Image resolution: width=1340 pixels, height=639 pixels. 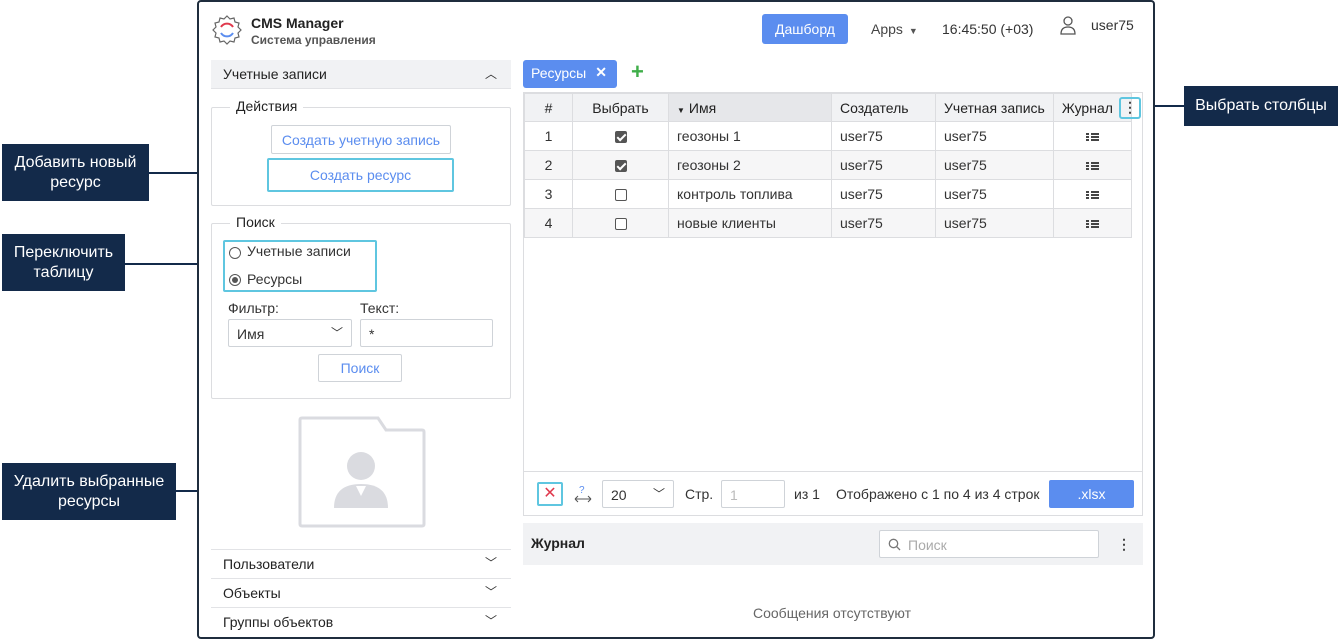 I want to click on chevron-up-icon: ︿, so click(x=490, y=74).